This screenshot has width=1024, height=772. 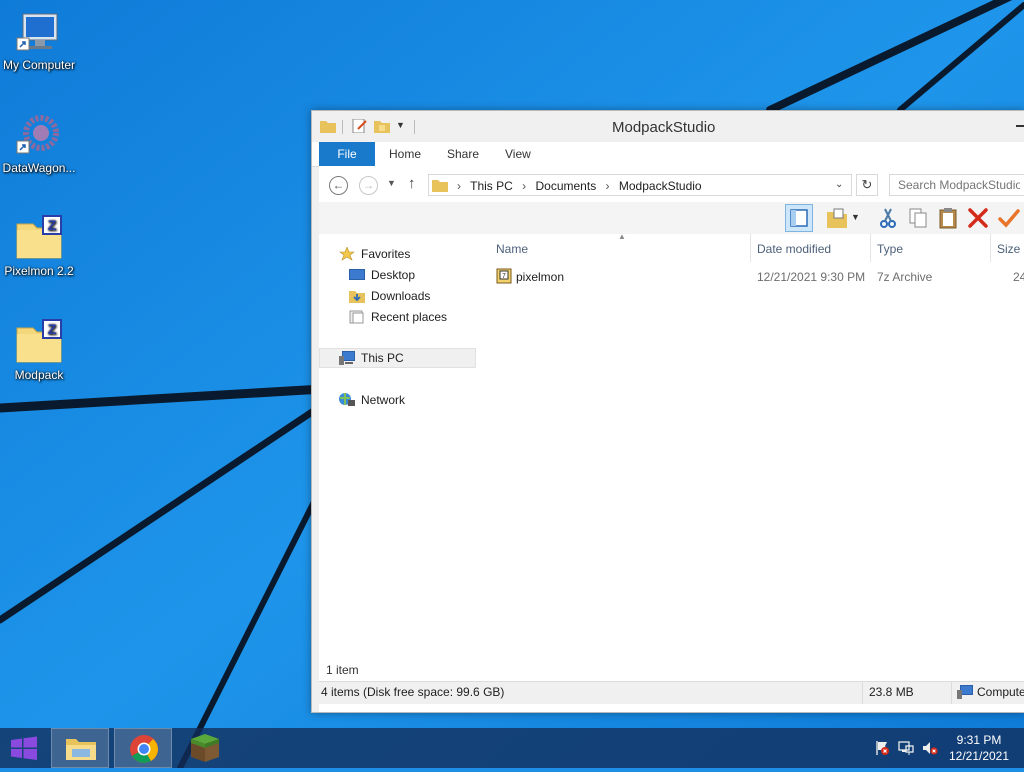 What do you see at coordinates (338, 185) in the screenshot?
I see `back-button: ←` at bounding box center [338, 185].